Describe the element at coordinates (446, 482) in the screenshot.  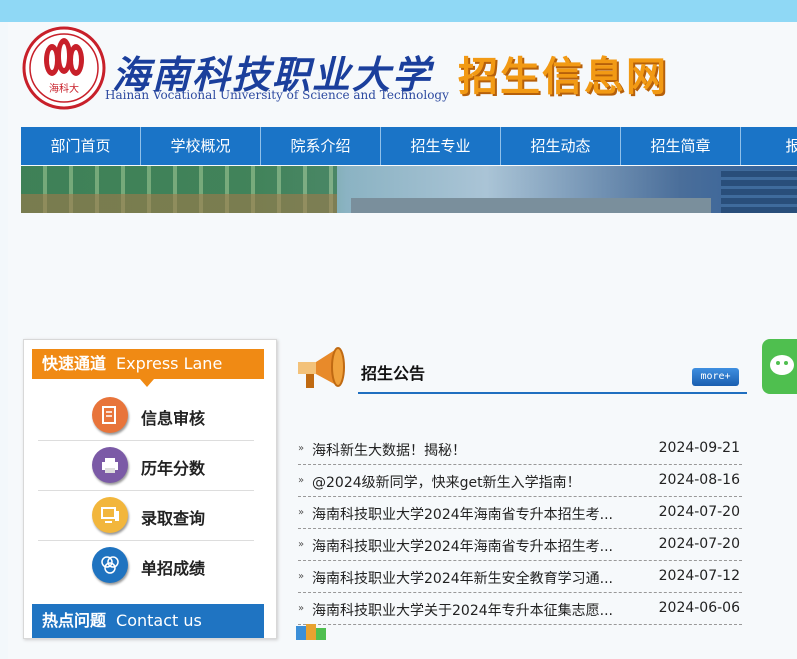
I see `news-title: @2024级新同学，快来get新生入学指南！` at that location.